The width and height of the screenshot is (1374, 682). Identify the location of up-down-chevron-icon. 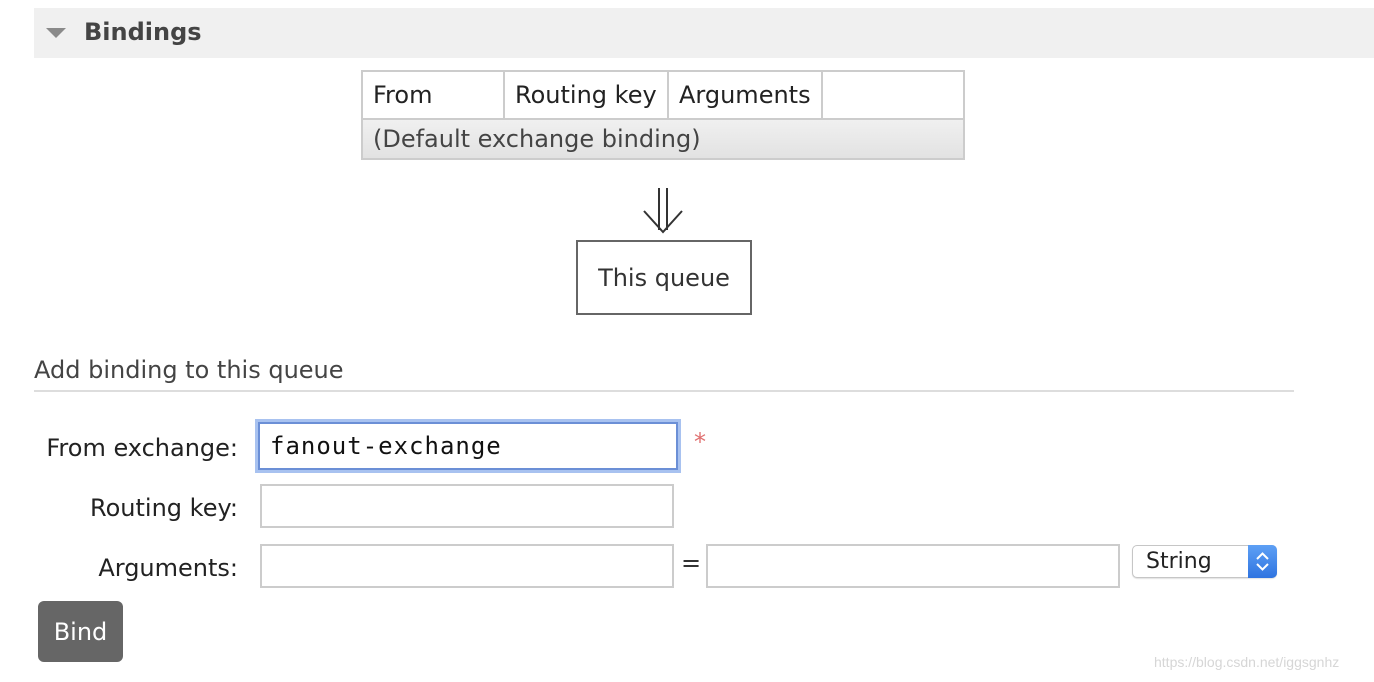
(1262, 561).